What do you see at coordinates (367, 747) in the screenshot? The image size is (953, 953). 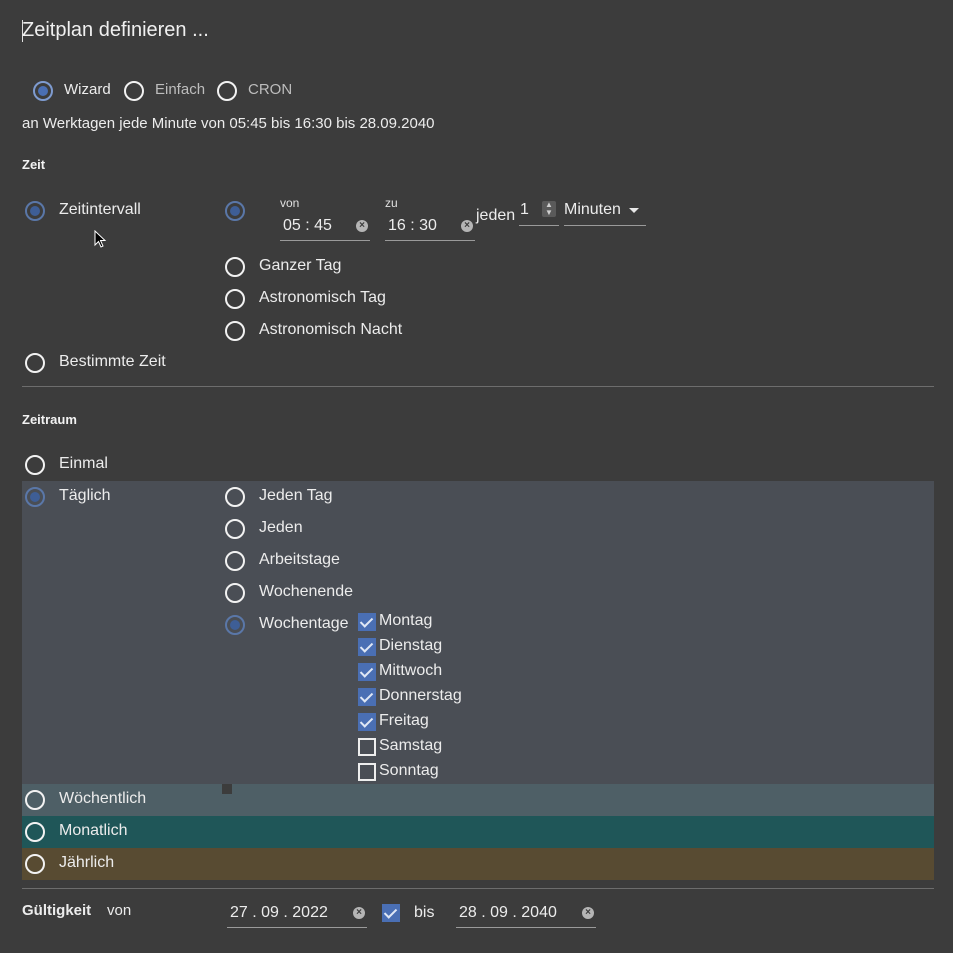 I see `checkbox-samstag` at bounding box center [367, 747].